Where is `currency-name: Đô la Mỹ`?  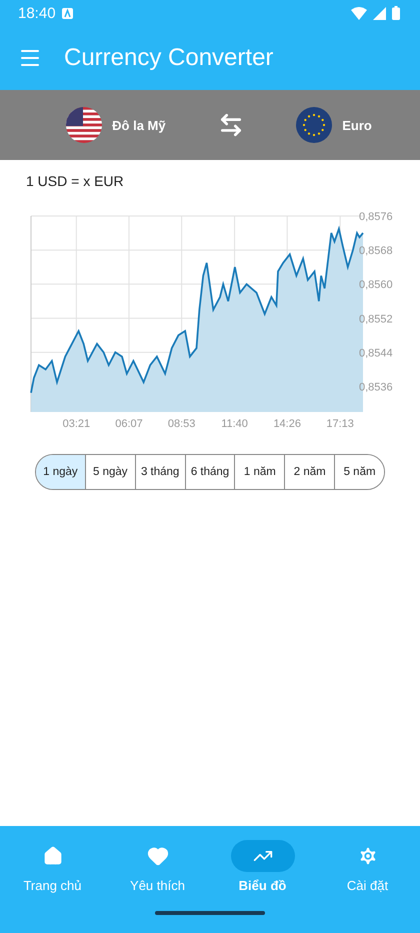 currency-name: Đô la Mỹ is located at coordinates (139, 125).